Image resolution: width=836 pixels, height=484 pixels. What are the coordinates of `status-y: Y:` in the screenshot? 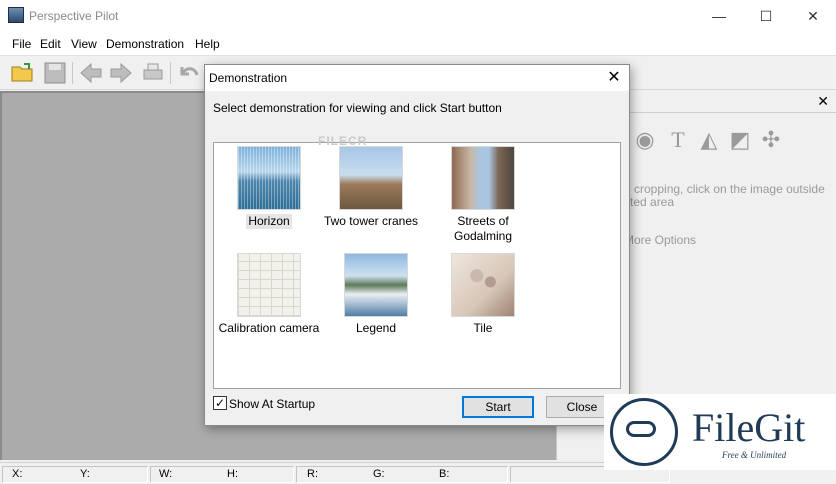 It's located at (85, 474).